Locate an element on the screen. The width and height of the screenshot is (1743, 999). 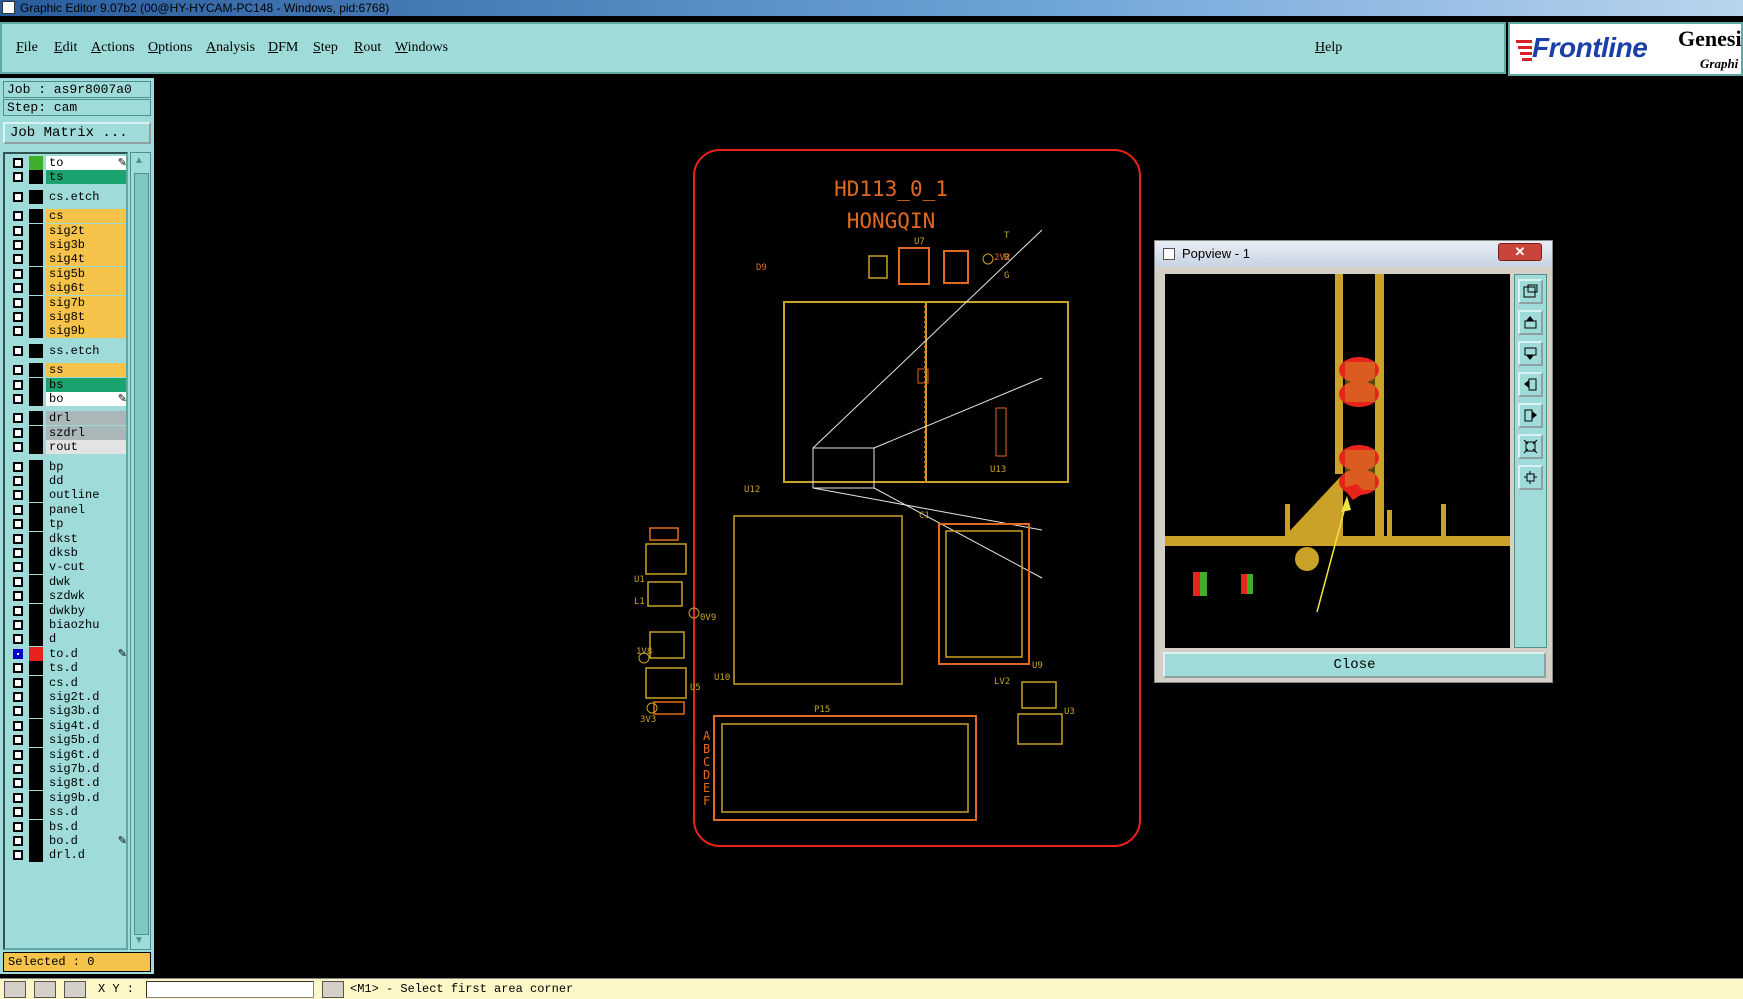
layer-name: sig6t.d is located at coordinates (86, 754).